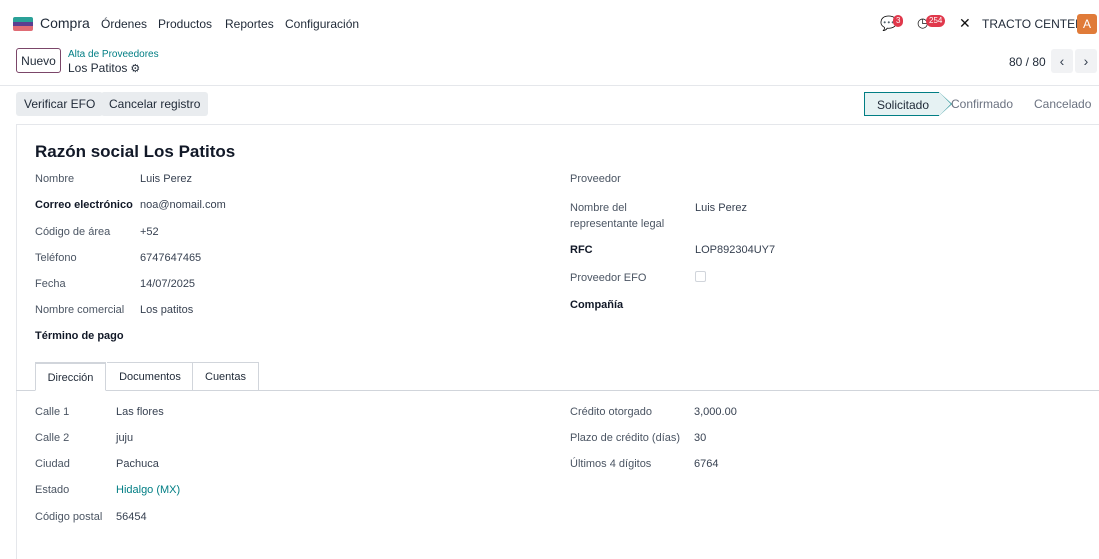 The width and height of the screenshot is (1099, 559). What do you see at coordinates (73, 232) in the screenshot?
I see `label-codigo-area: Código de área` at bounding box center [73, 232].